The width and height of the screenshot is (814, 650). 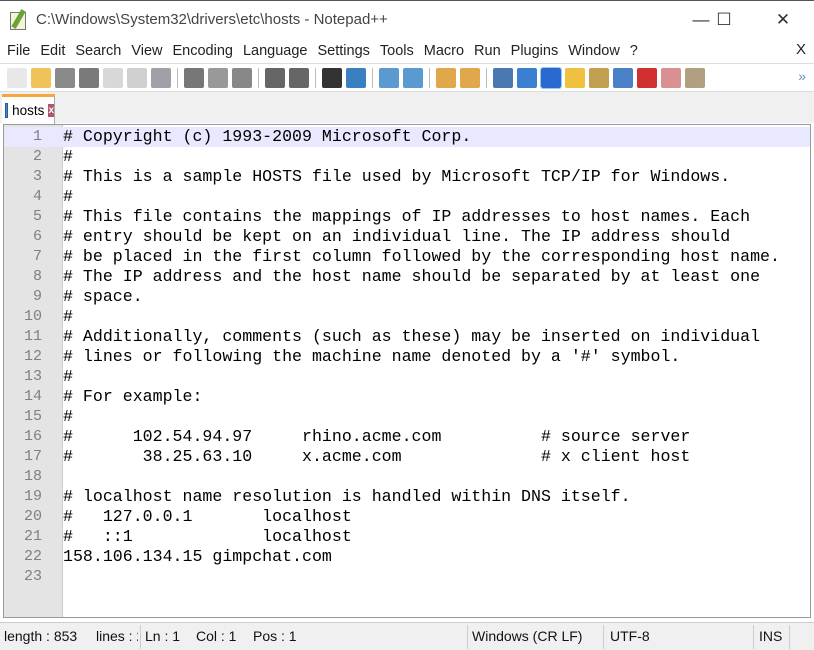 What do you see at coordinates (801, 49) in the screenshot?
I see `close-document-button: X` at bounding box center [801, 49].